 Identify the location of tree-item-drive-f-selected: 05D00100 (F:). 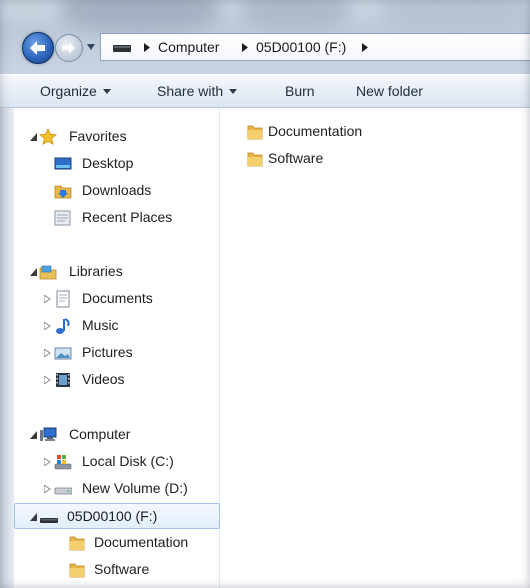
(117, 516).